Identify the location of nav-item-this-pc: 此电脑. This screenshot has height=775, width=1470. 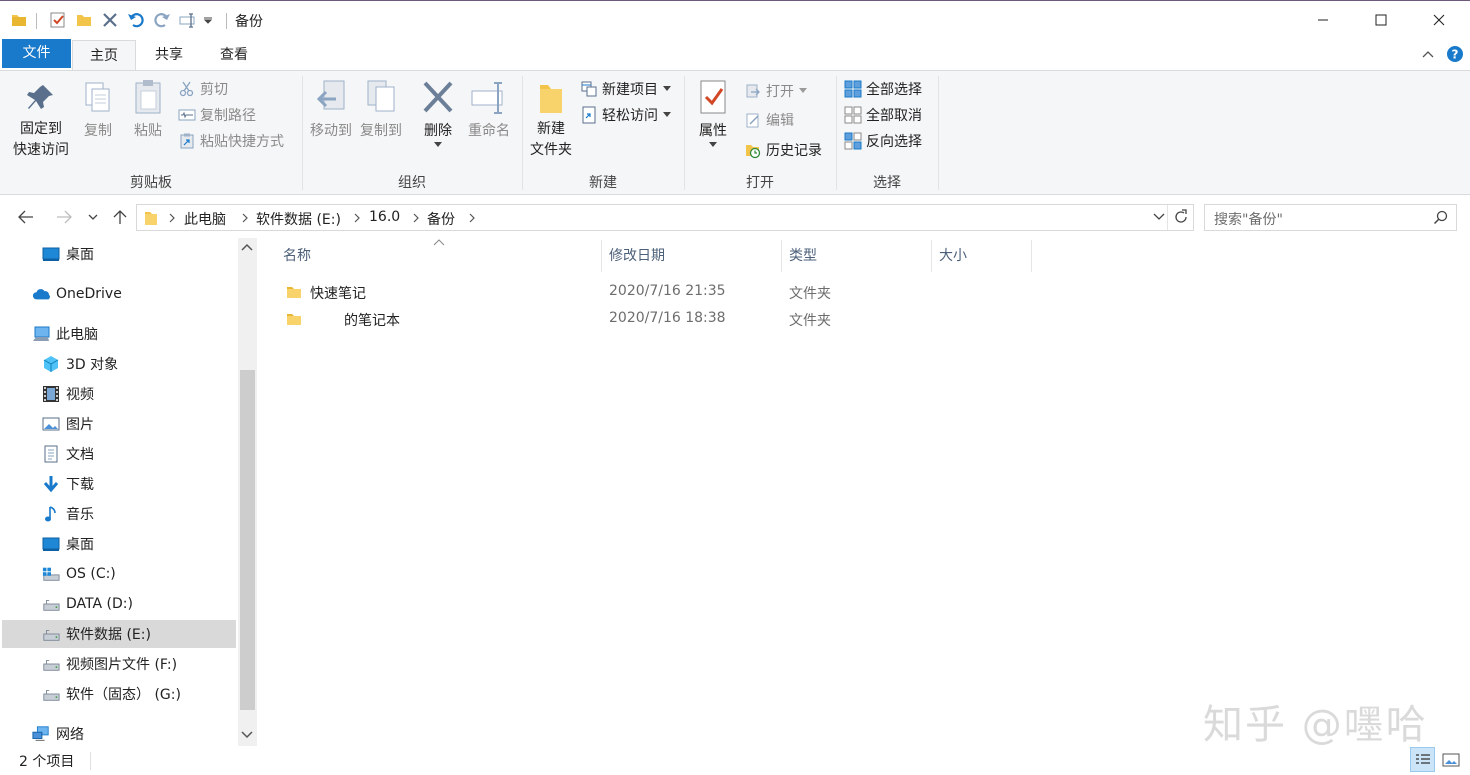
(119, 334).